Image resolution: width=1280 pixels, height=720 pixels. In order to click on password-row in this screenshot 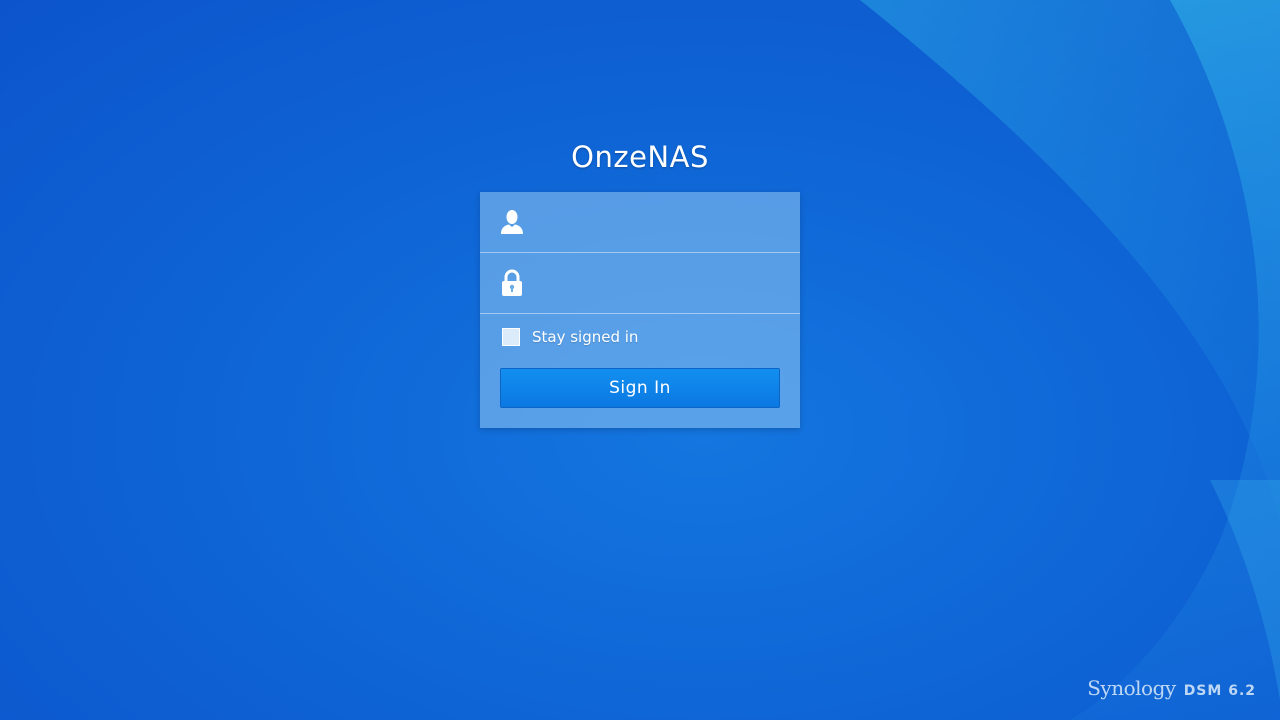, I will do `click(640, 283)`.